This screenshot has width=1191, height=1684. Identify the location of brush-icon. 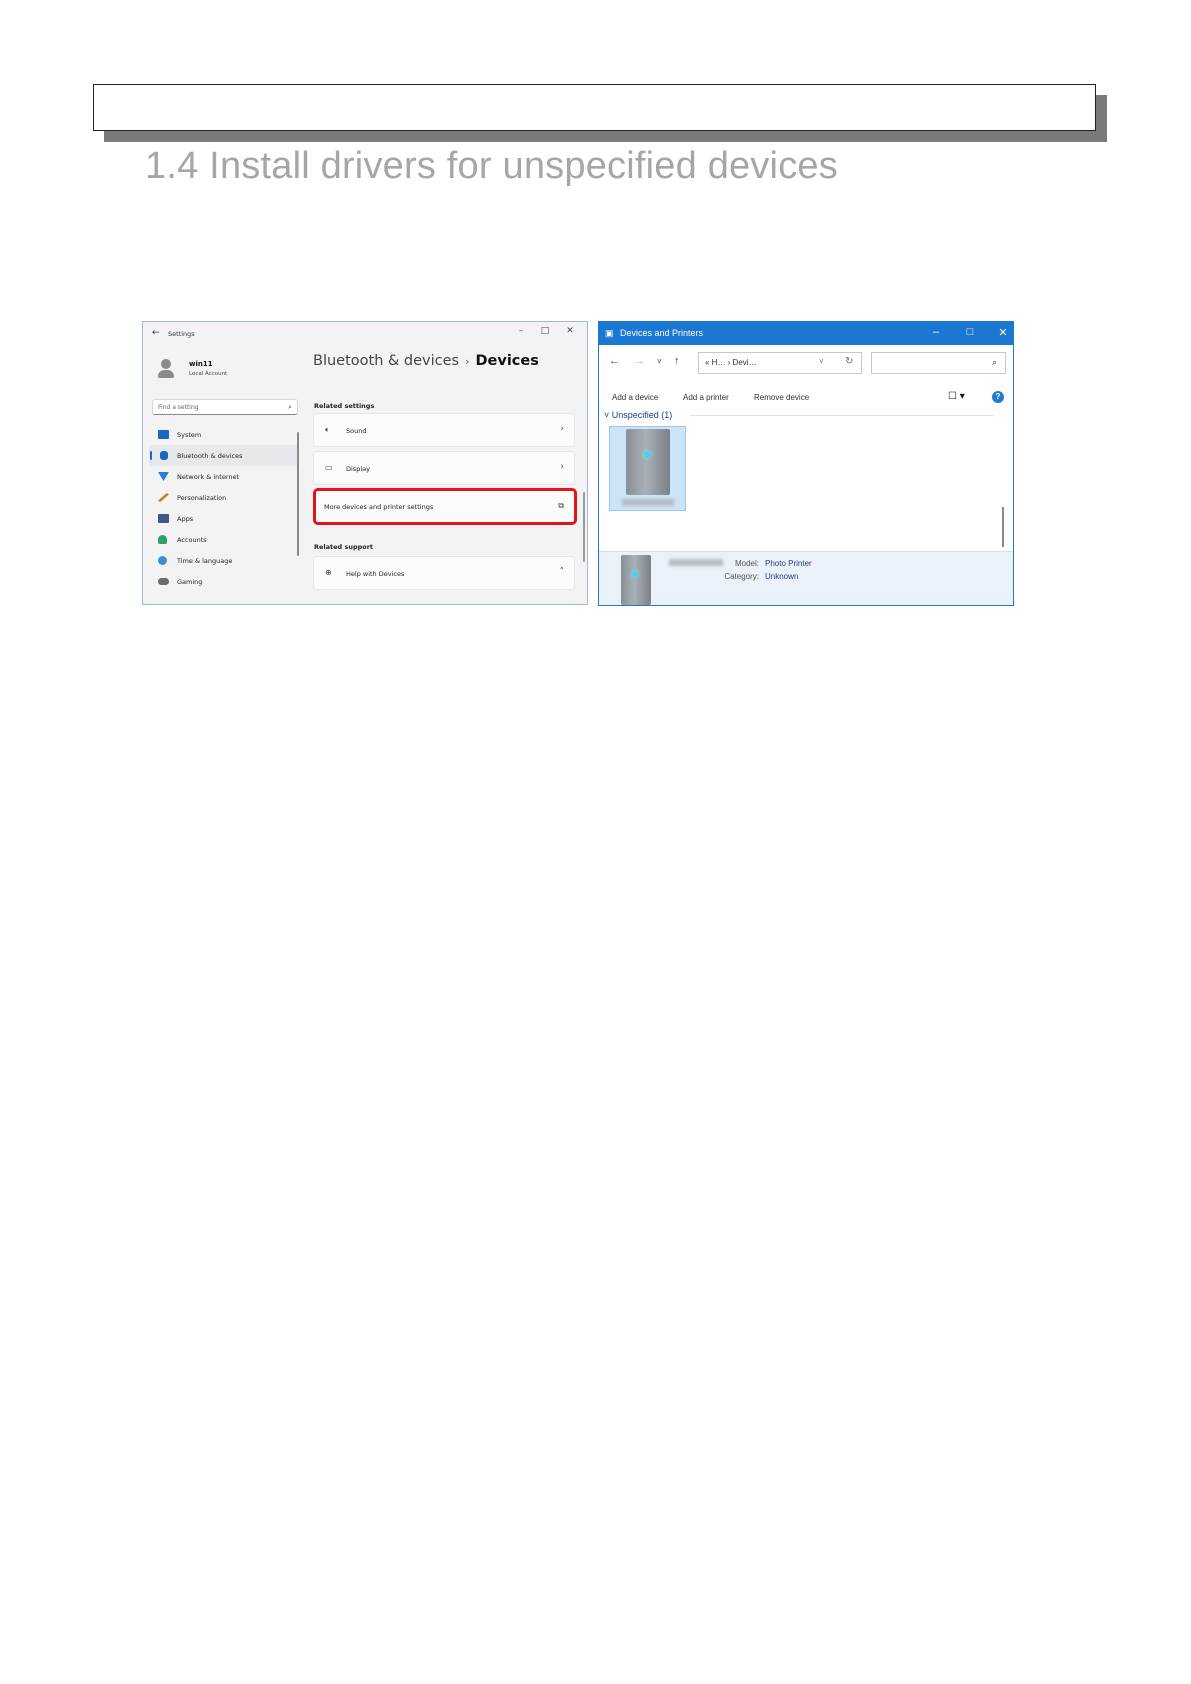
(163, 497).